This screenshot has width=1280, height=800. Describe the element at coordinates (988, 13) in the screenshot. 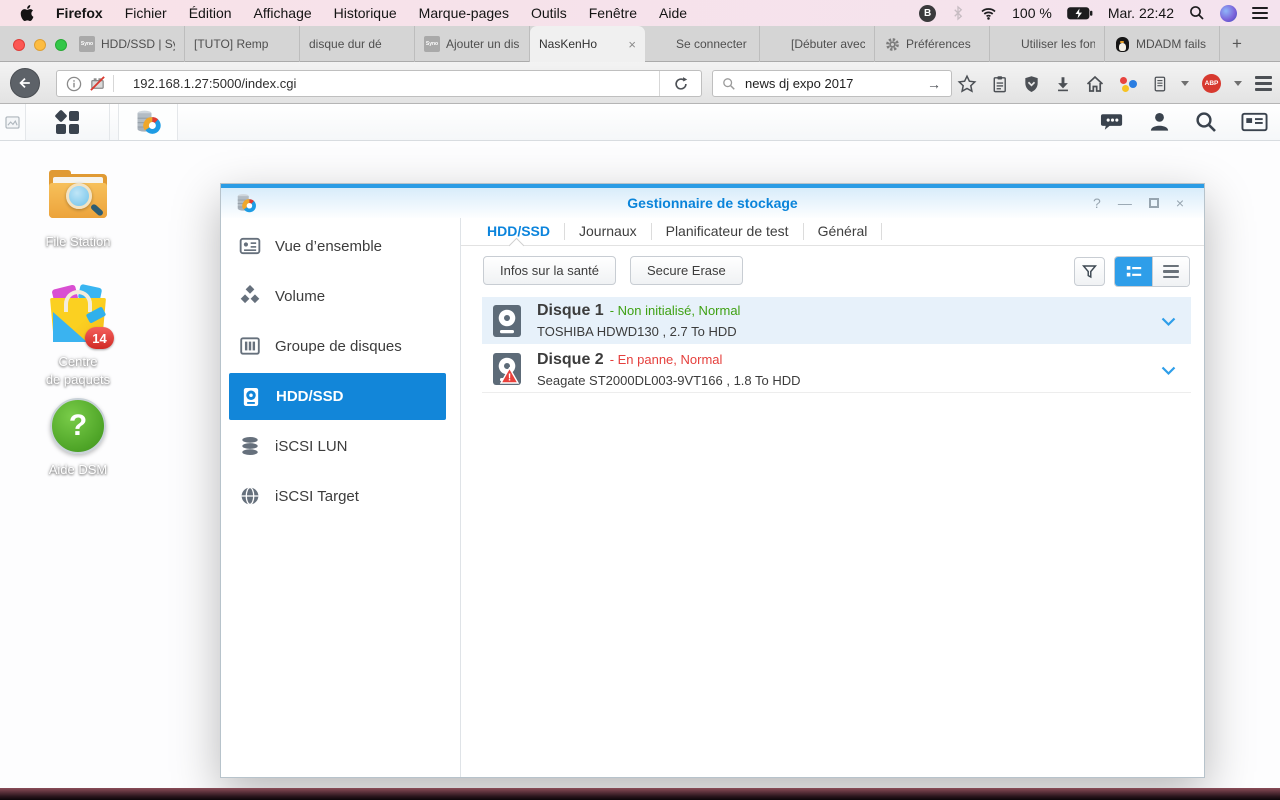

I see `wifi-icon` at that location.